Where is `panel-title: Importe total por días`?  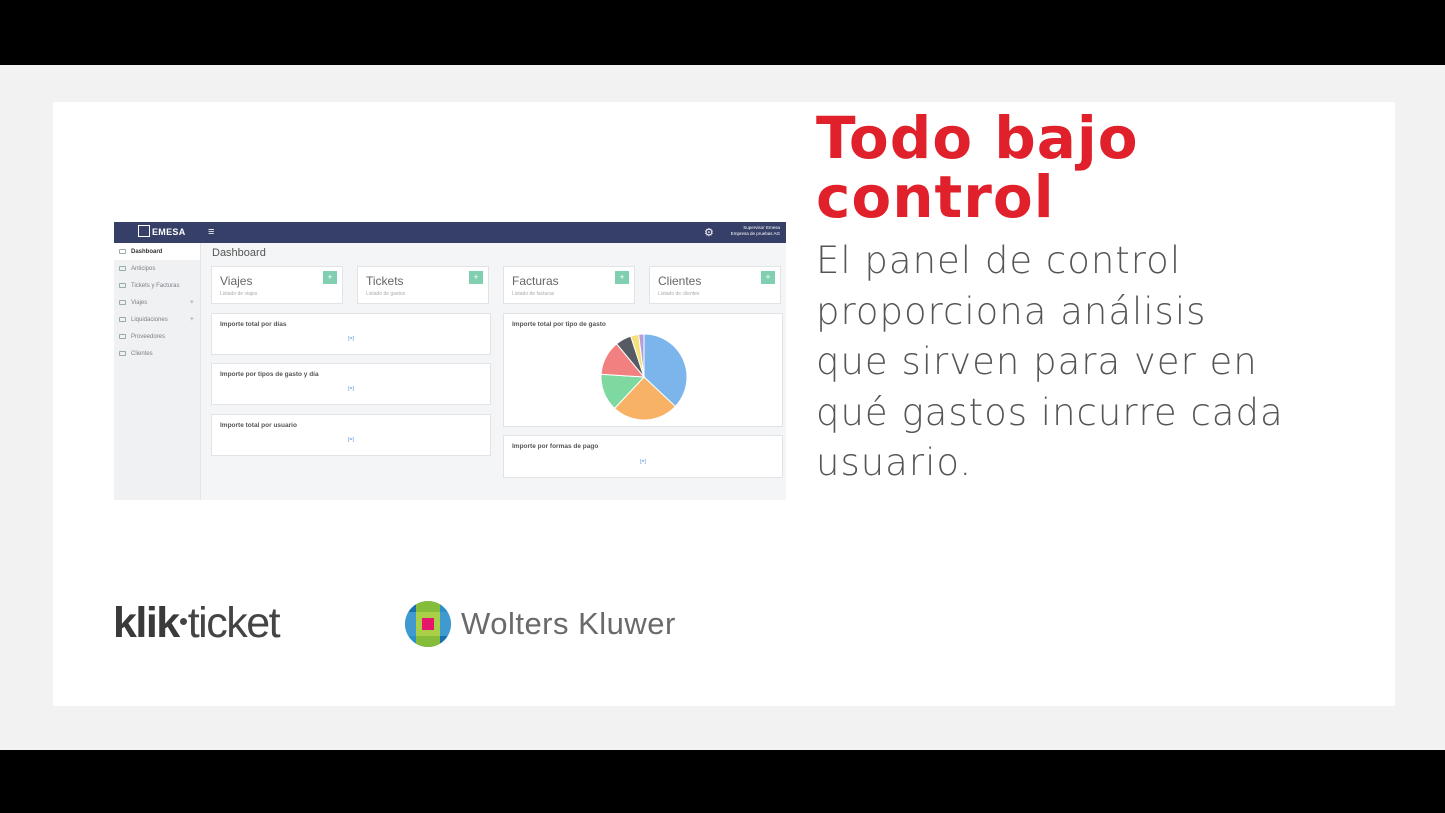 panel-title: Importe total por días is located at coordinates (253, 324).